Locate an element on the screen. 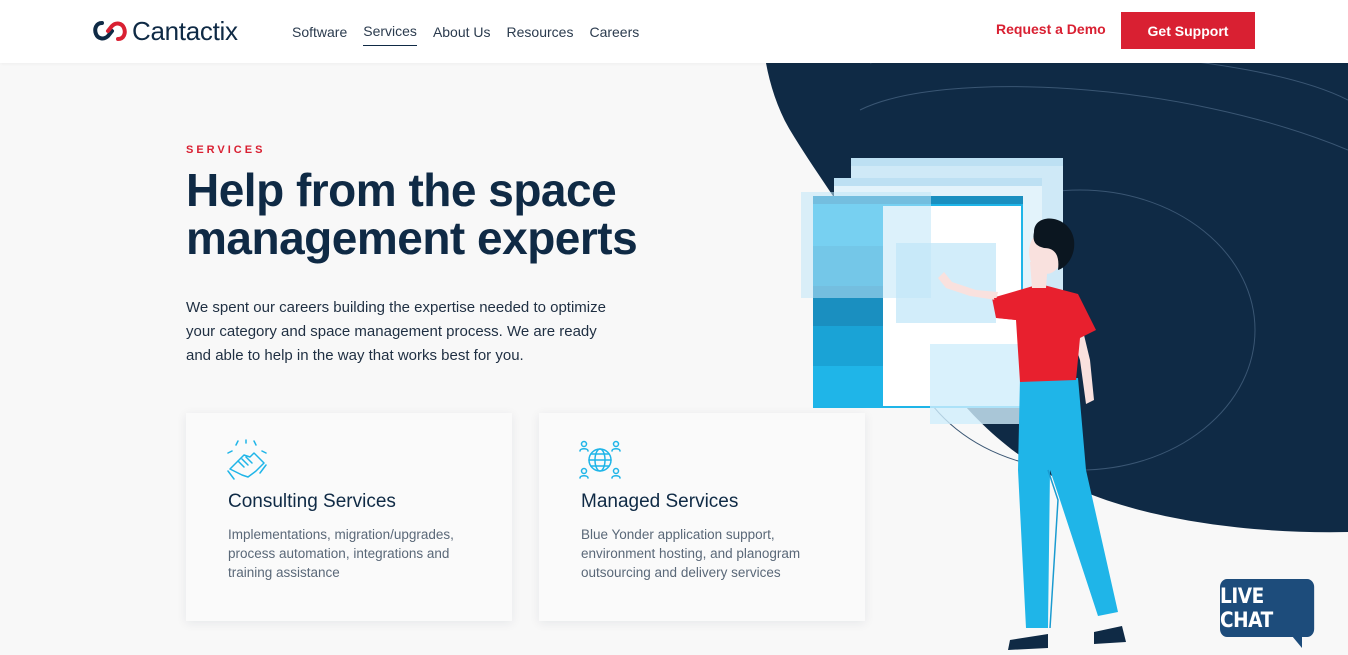 This screenshot has height=655, width=1348. card-title: Consulting Services is located at coordinates (312, 501).